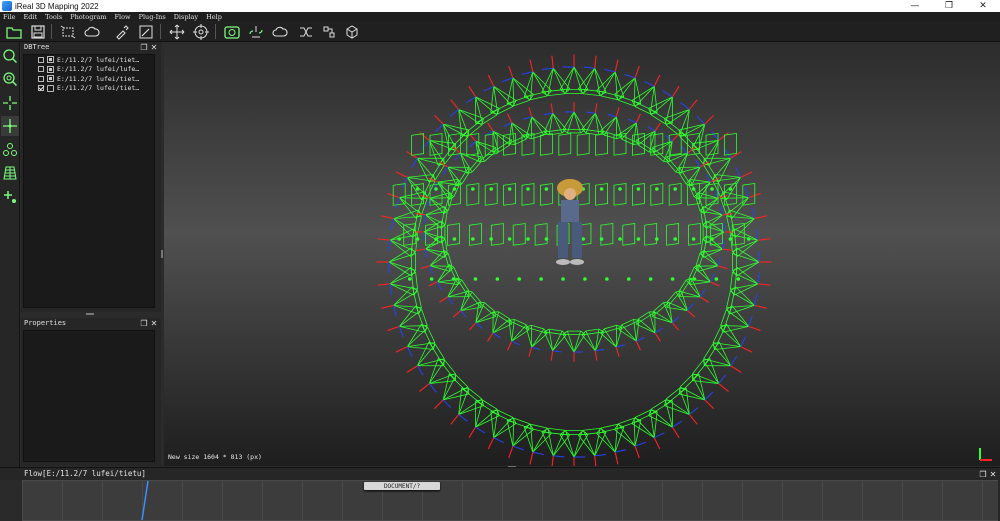 This screenshot has width=1000, height=521. Describe the element at coordinates (11, 500) in the screenshot. I see `flow-sidebar` at that location.